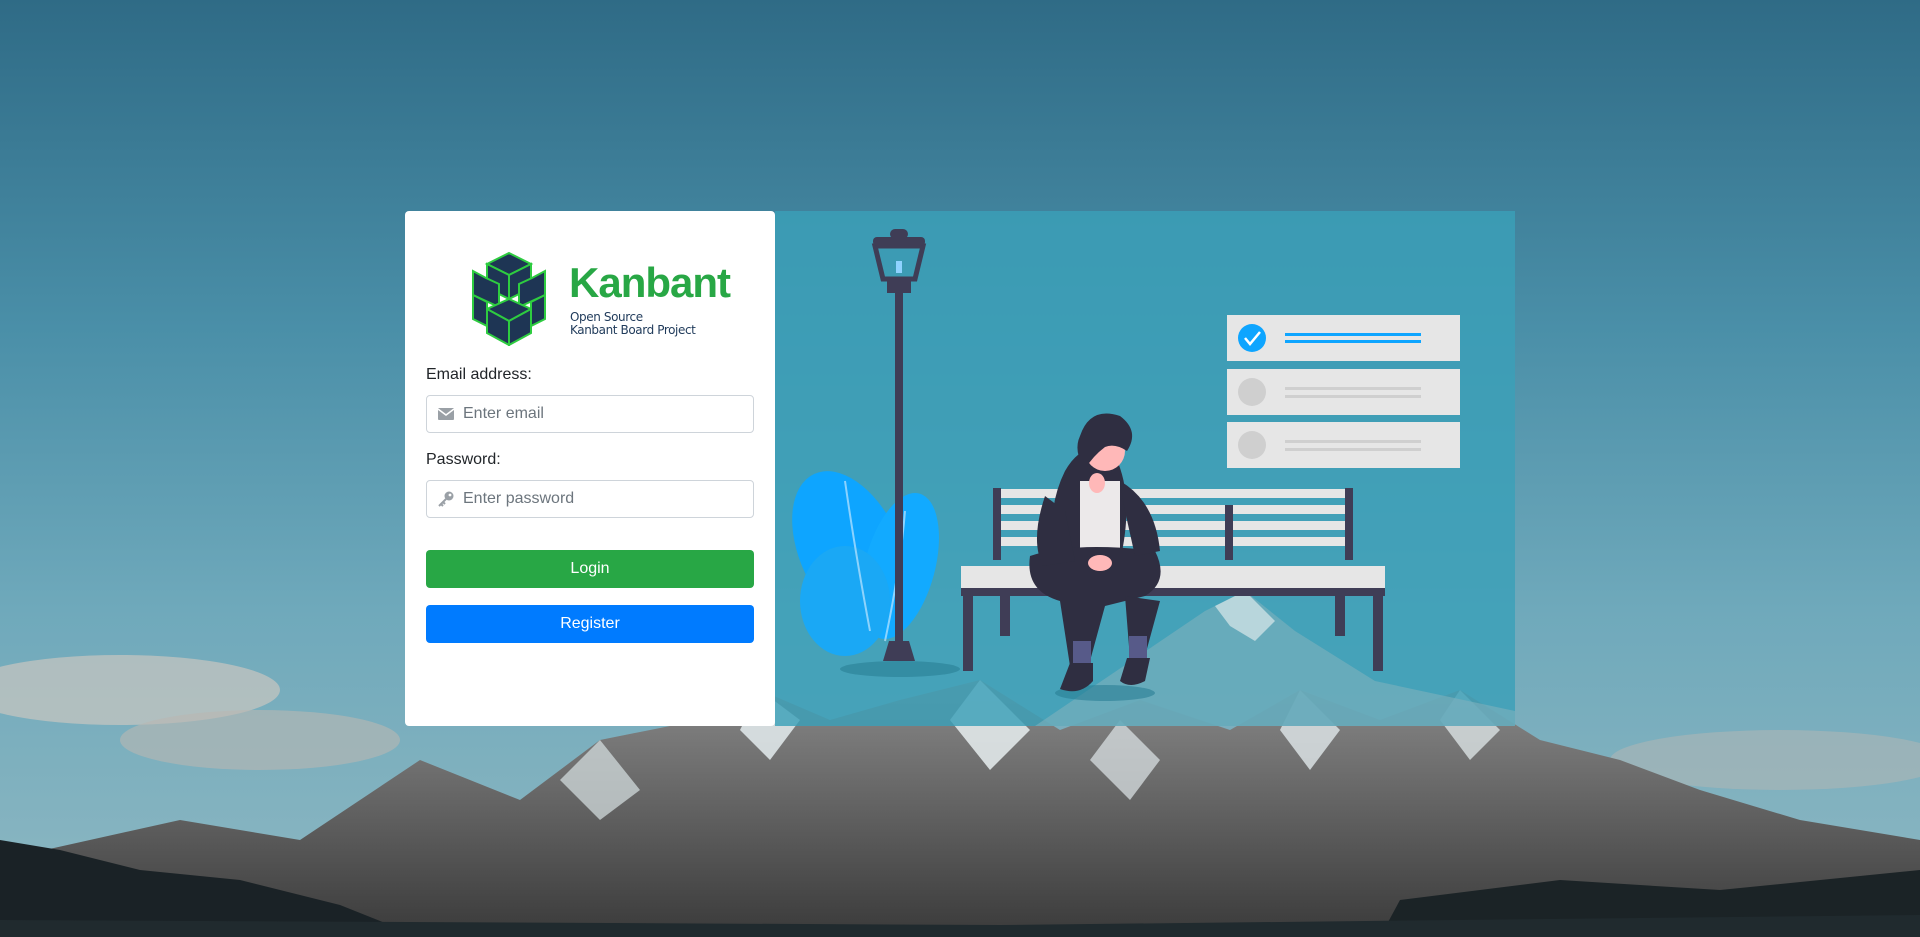 This screenshot has height=937, width=1920. Describe the element at coordinates (603, 499) in the screenshot. I see `password-input` at that location.